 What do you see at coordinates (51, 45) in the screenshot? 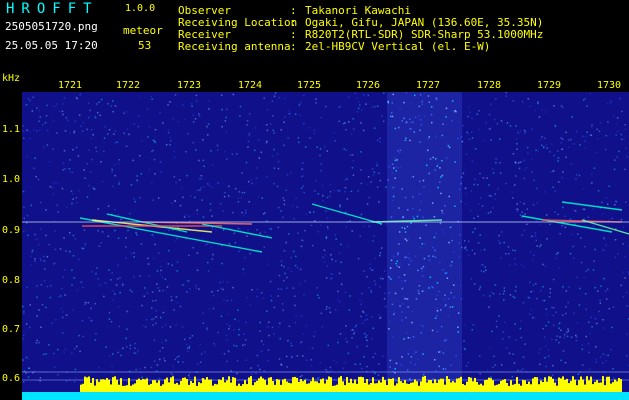
I see `capture-datetime: 25.05.05 17:20` at bounding box center [51, 45].